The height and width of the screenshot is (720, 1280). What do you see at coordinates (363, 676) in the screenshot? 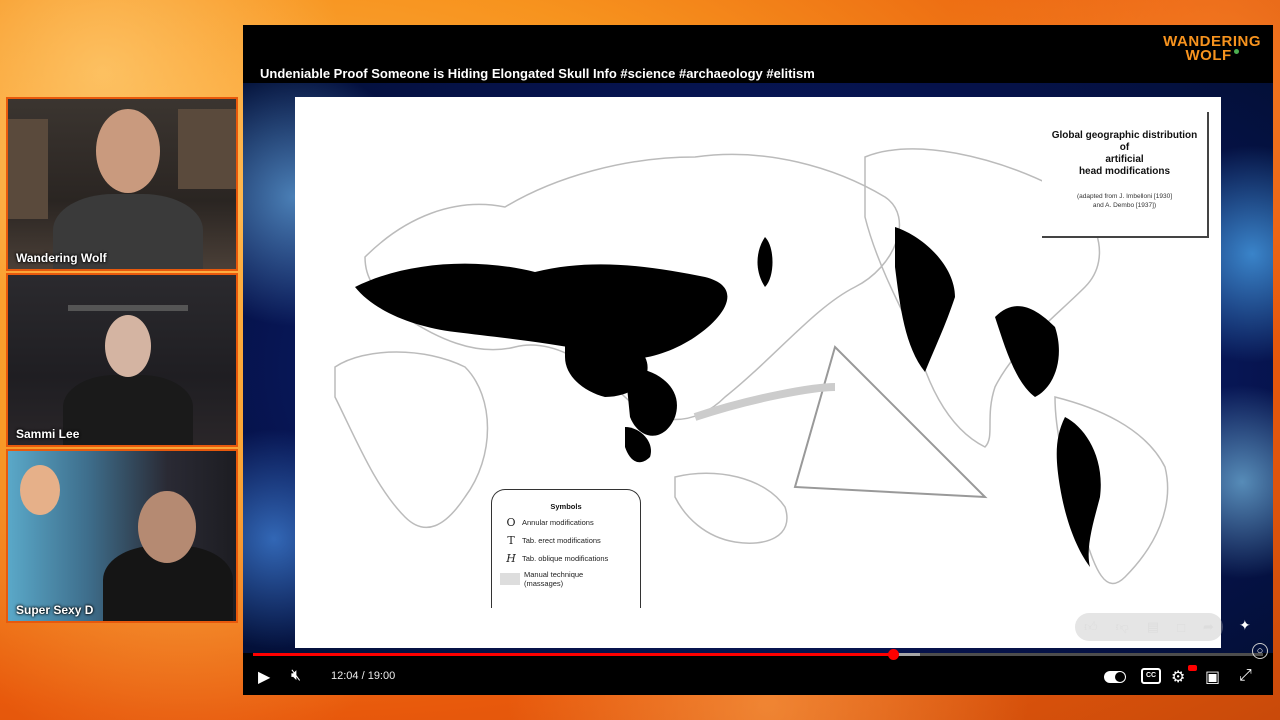
I see `time-display: 12:04 / 19:00` at bounding box center [363, 676].